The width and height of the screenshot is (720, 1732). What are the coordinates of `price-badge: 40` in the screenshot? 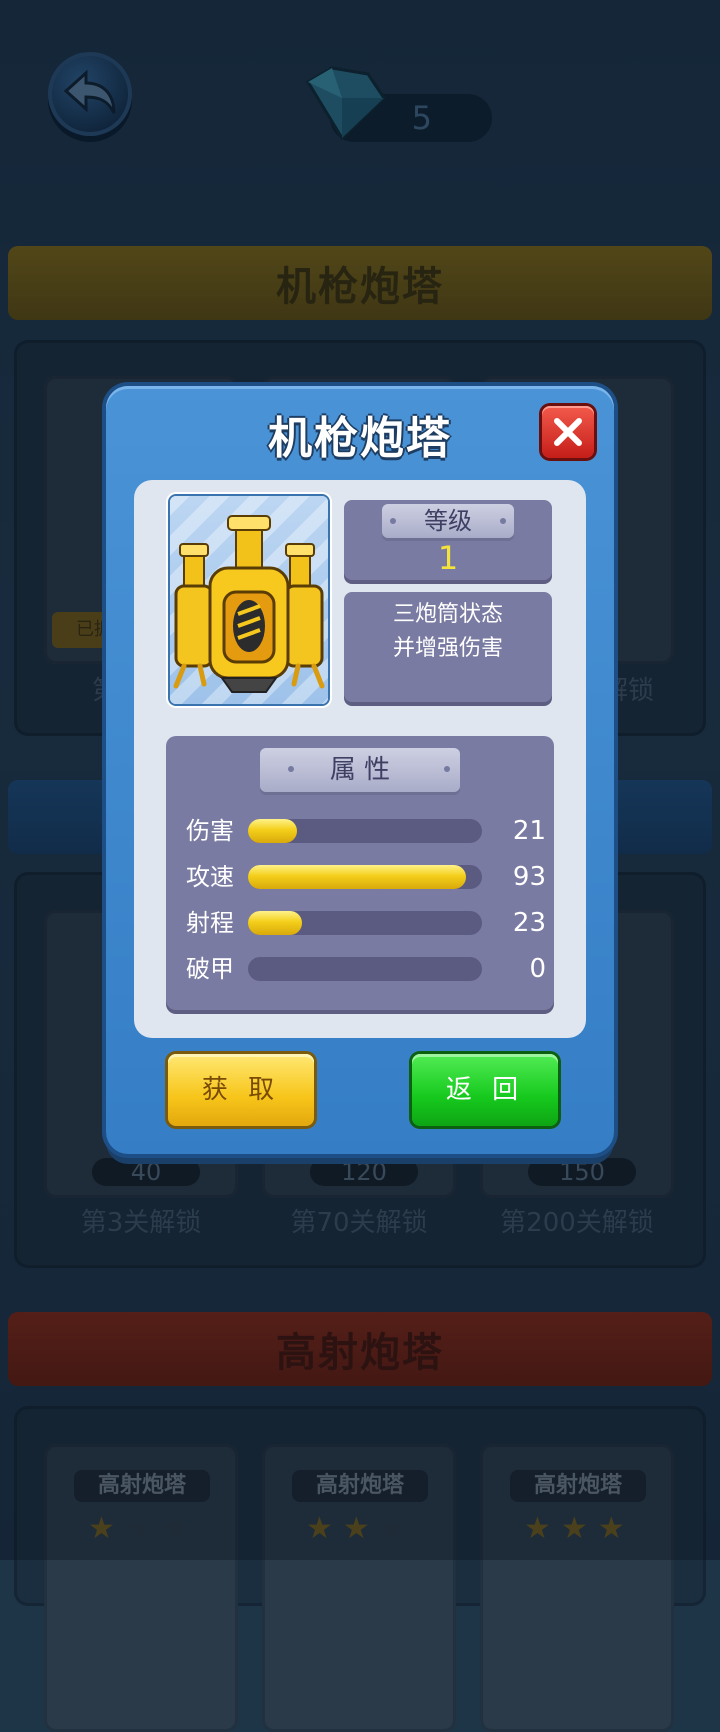 It's located at (146, 1172).